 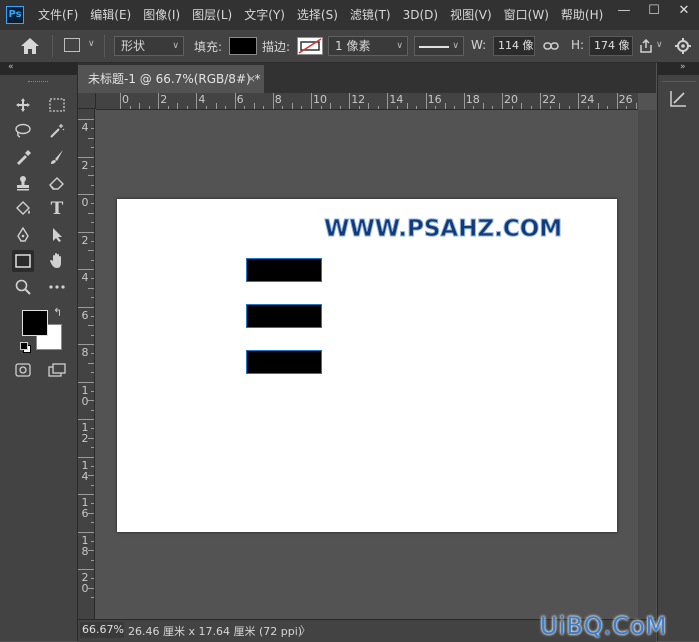 I want to click on path-selection-tool-icon, so click(x=57, y=235).